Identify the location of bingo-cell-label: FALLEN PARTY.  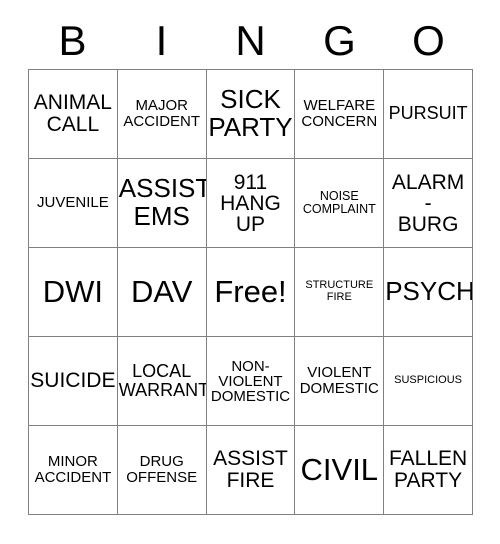
(428, 469).